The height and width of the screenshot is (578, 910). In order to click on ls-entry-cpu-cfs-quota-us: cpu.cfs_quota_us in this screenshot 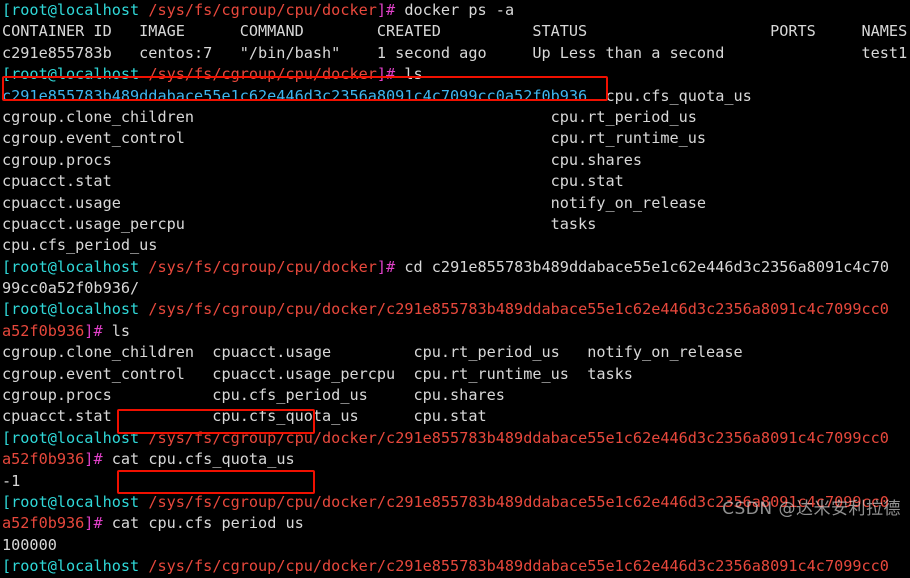, I will do `click(678, 95)`.